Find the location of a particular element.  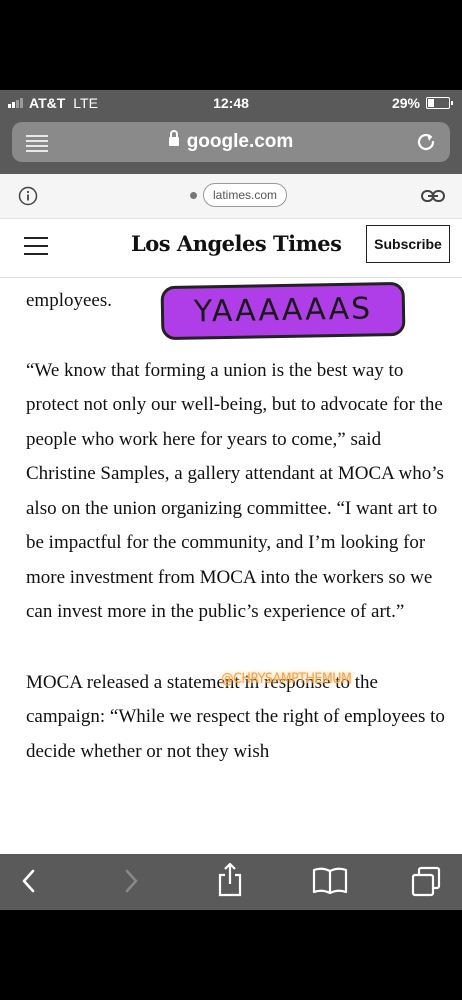

share-icon is located at coordinates (230, 880).